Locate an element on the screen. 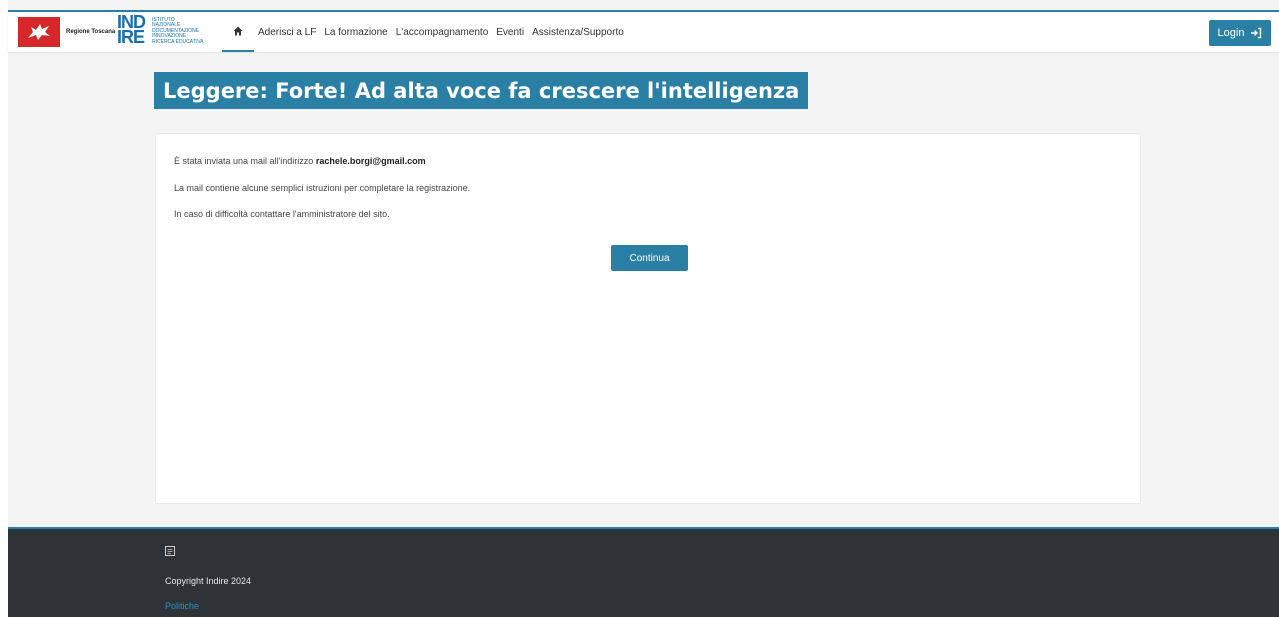 This screenshot has height=617, width=1279. regione-toscana-label: Regione Toscana is located at coordinates (91, 32).